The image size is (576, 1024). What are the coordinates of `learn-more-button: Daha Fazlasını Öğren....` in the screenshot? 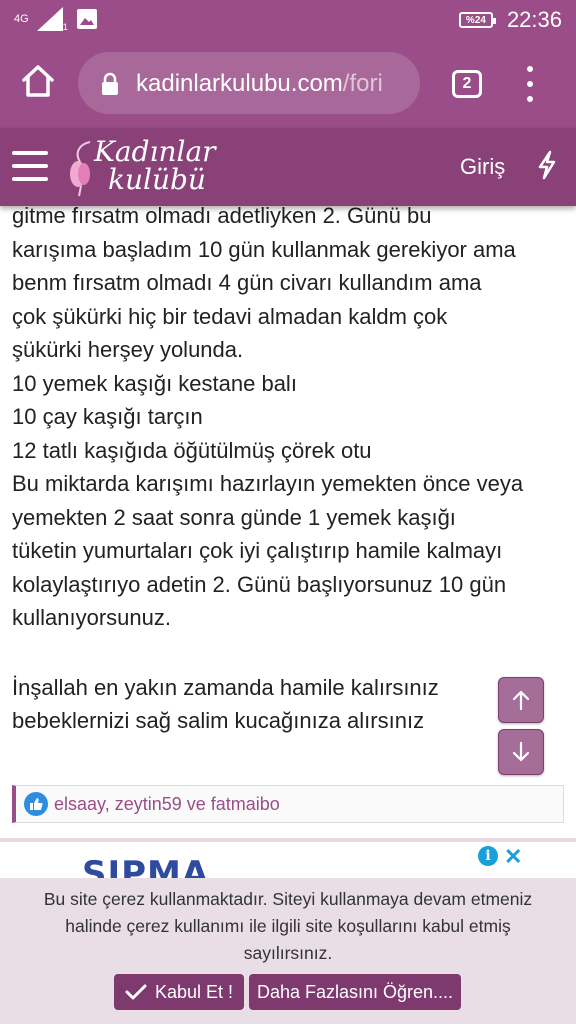 It's located at (355, 992).